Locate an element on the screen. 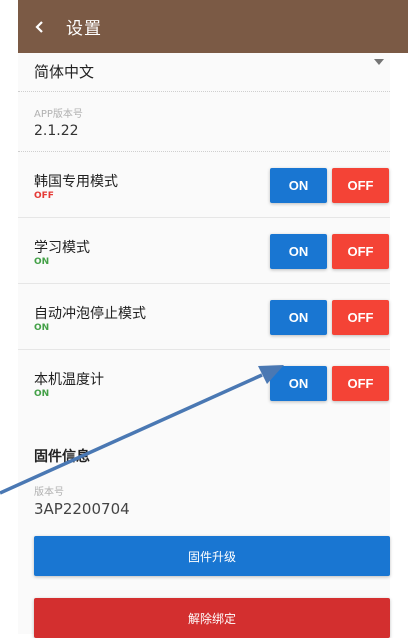 The height and width of the screenshot is (638, 408). firmware-version-value: 3AP2200704 is located at coordinates (82, 509).